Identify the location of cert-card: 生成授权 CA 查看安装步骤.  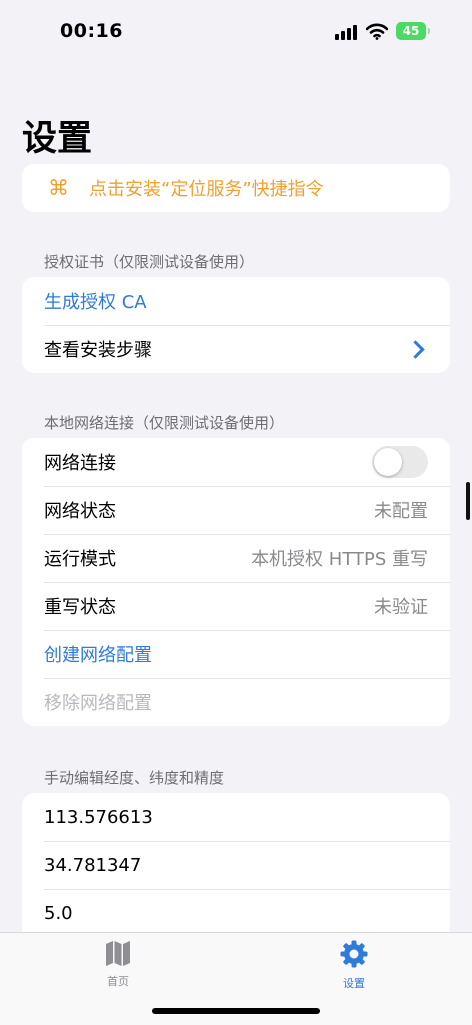
(236, 325).